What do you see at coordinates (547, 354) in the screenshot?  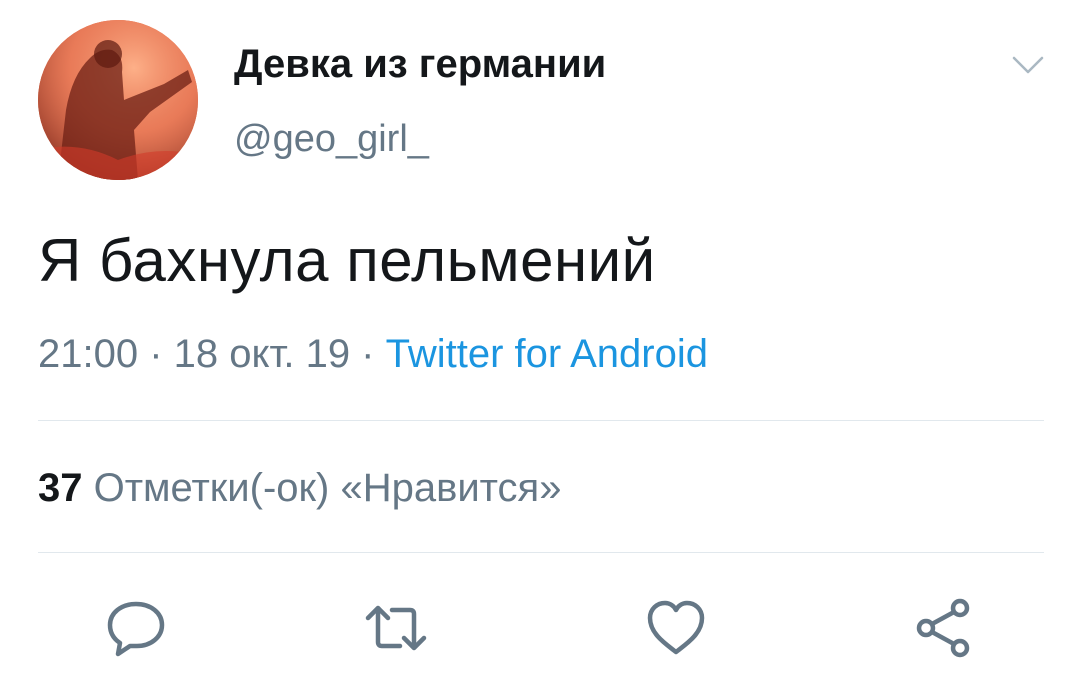 I see `tweet-source-link: Twitter for Android` at bounding box center [547, 354].